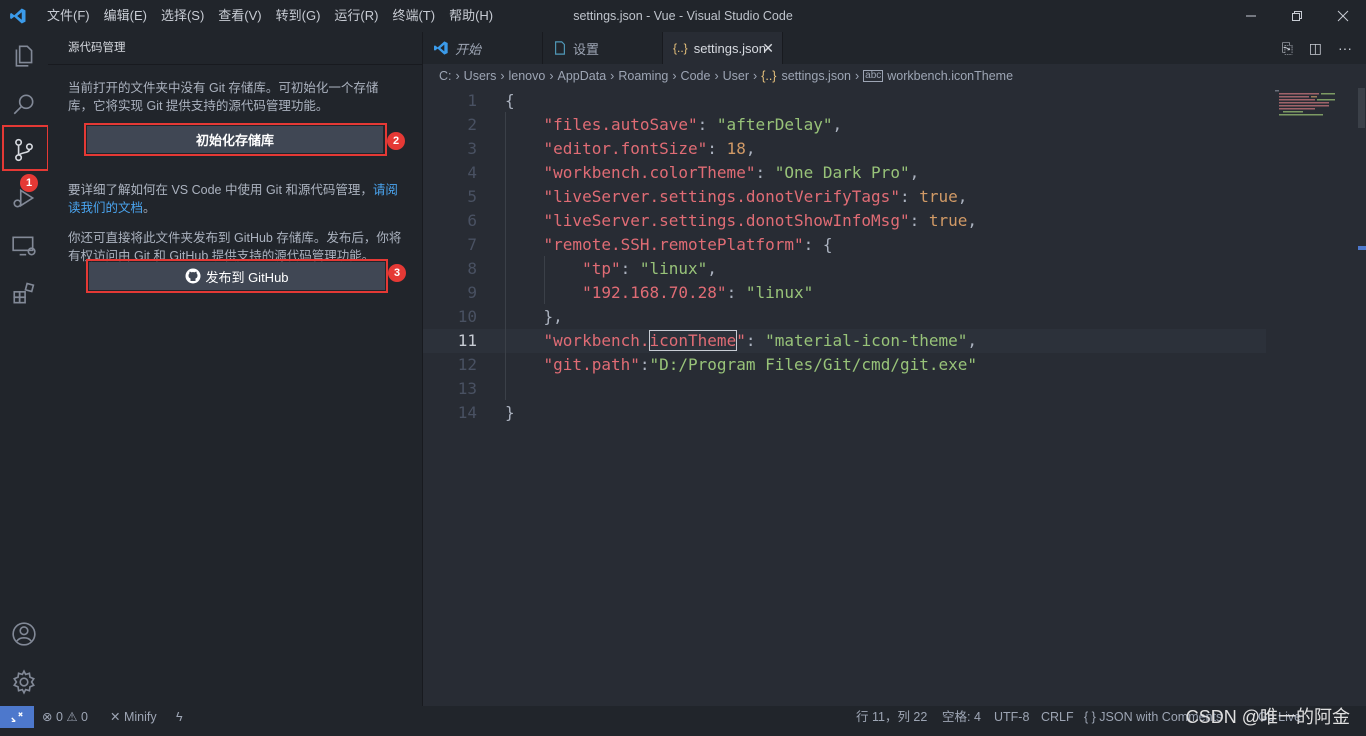  Describe the element at coordinates (1287, 48) in the screenshot. I see `open-settings-ui-icon: ⎘` at that location.